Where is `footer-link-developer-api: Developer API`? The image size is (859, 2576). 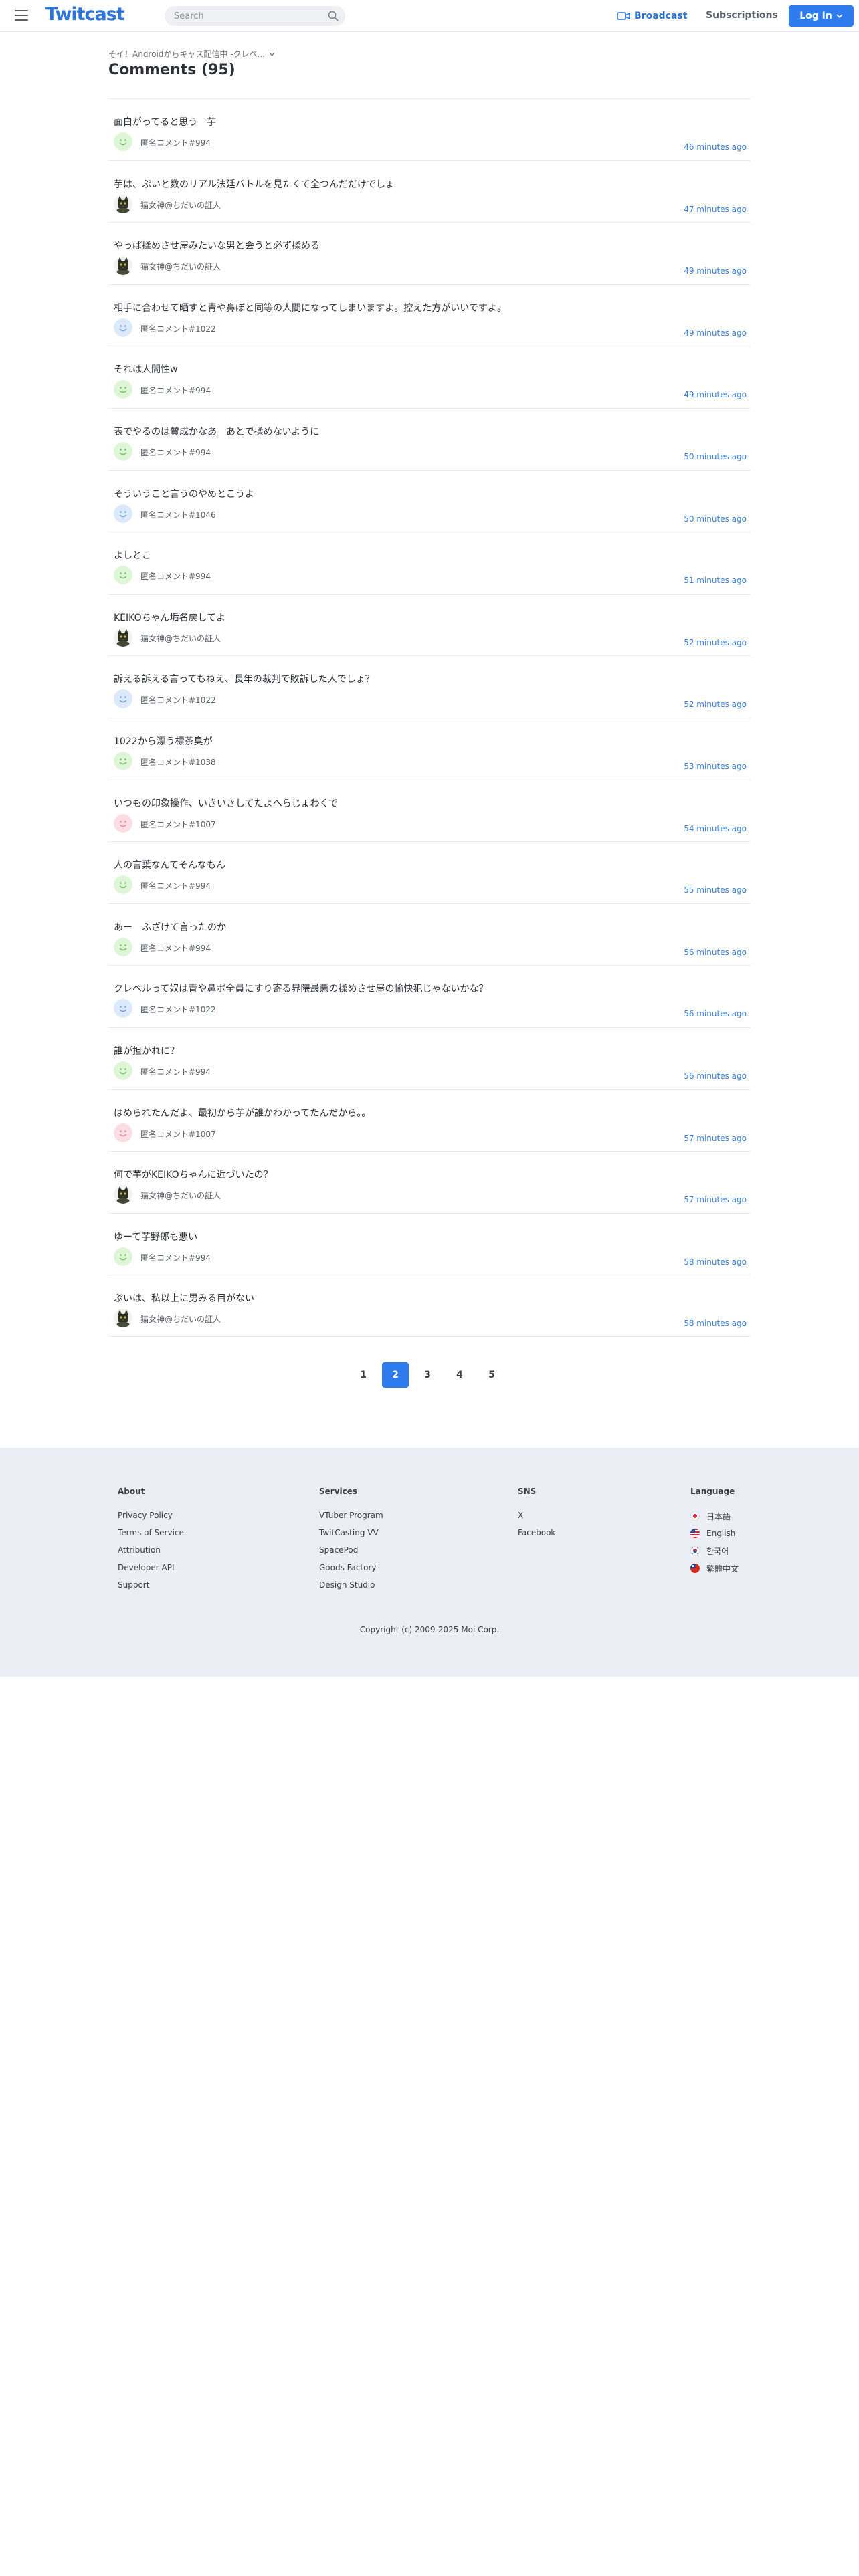 footer-link-developer-api: Developer API is located at coordinates (151, 1569).